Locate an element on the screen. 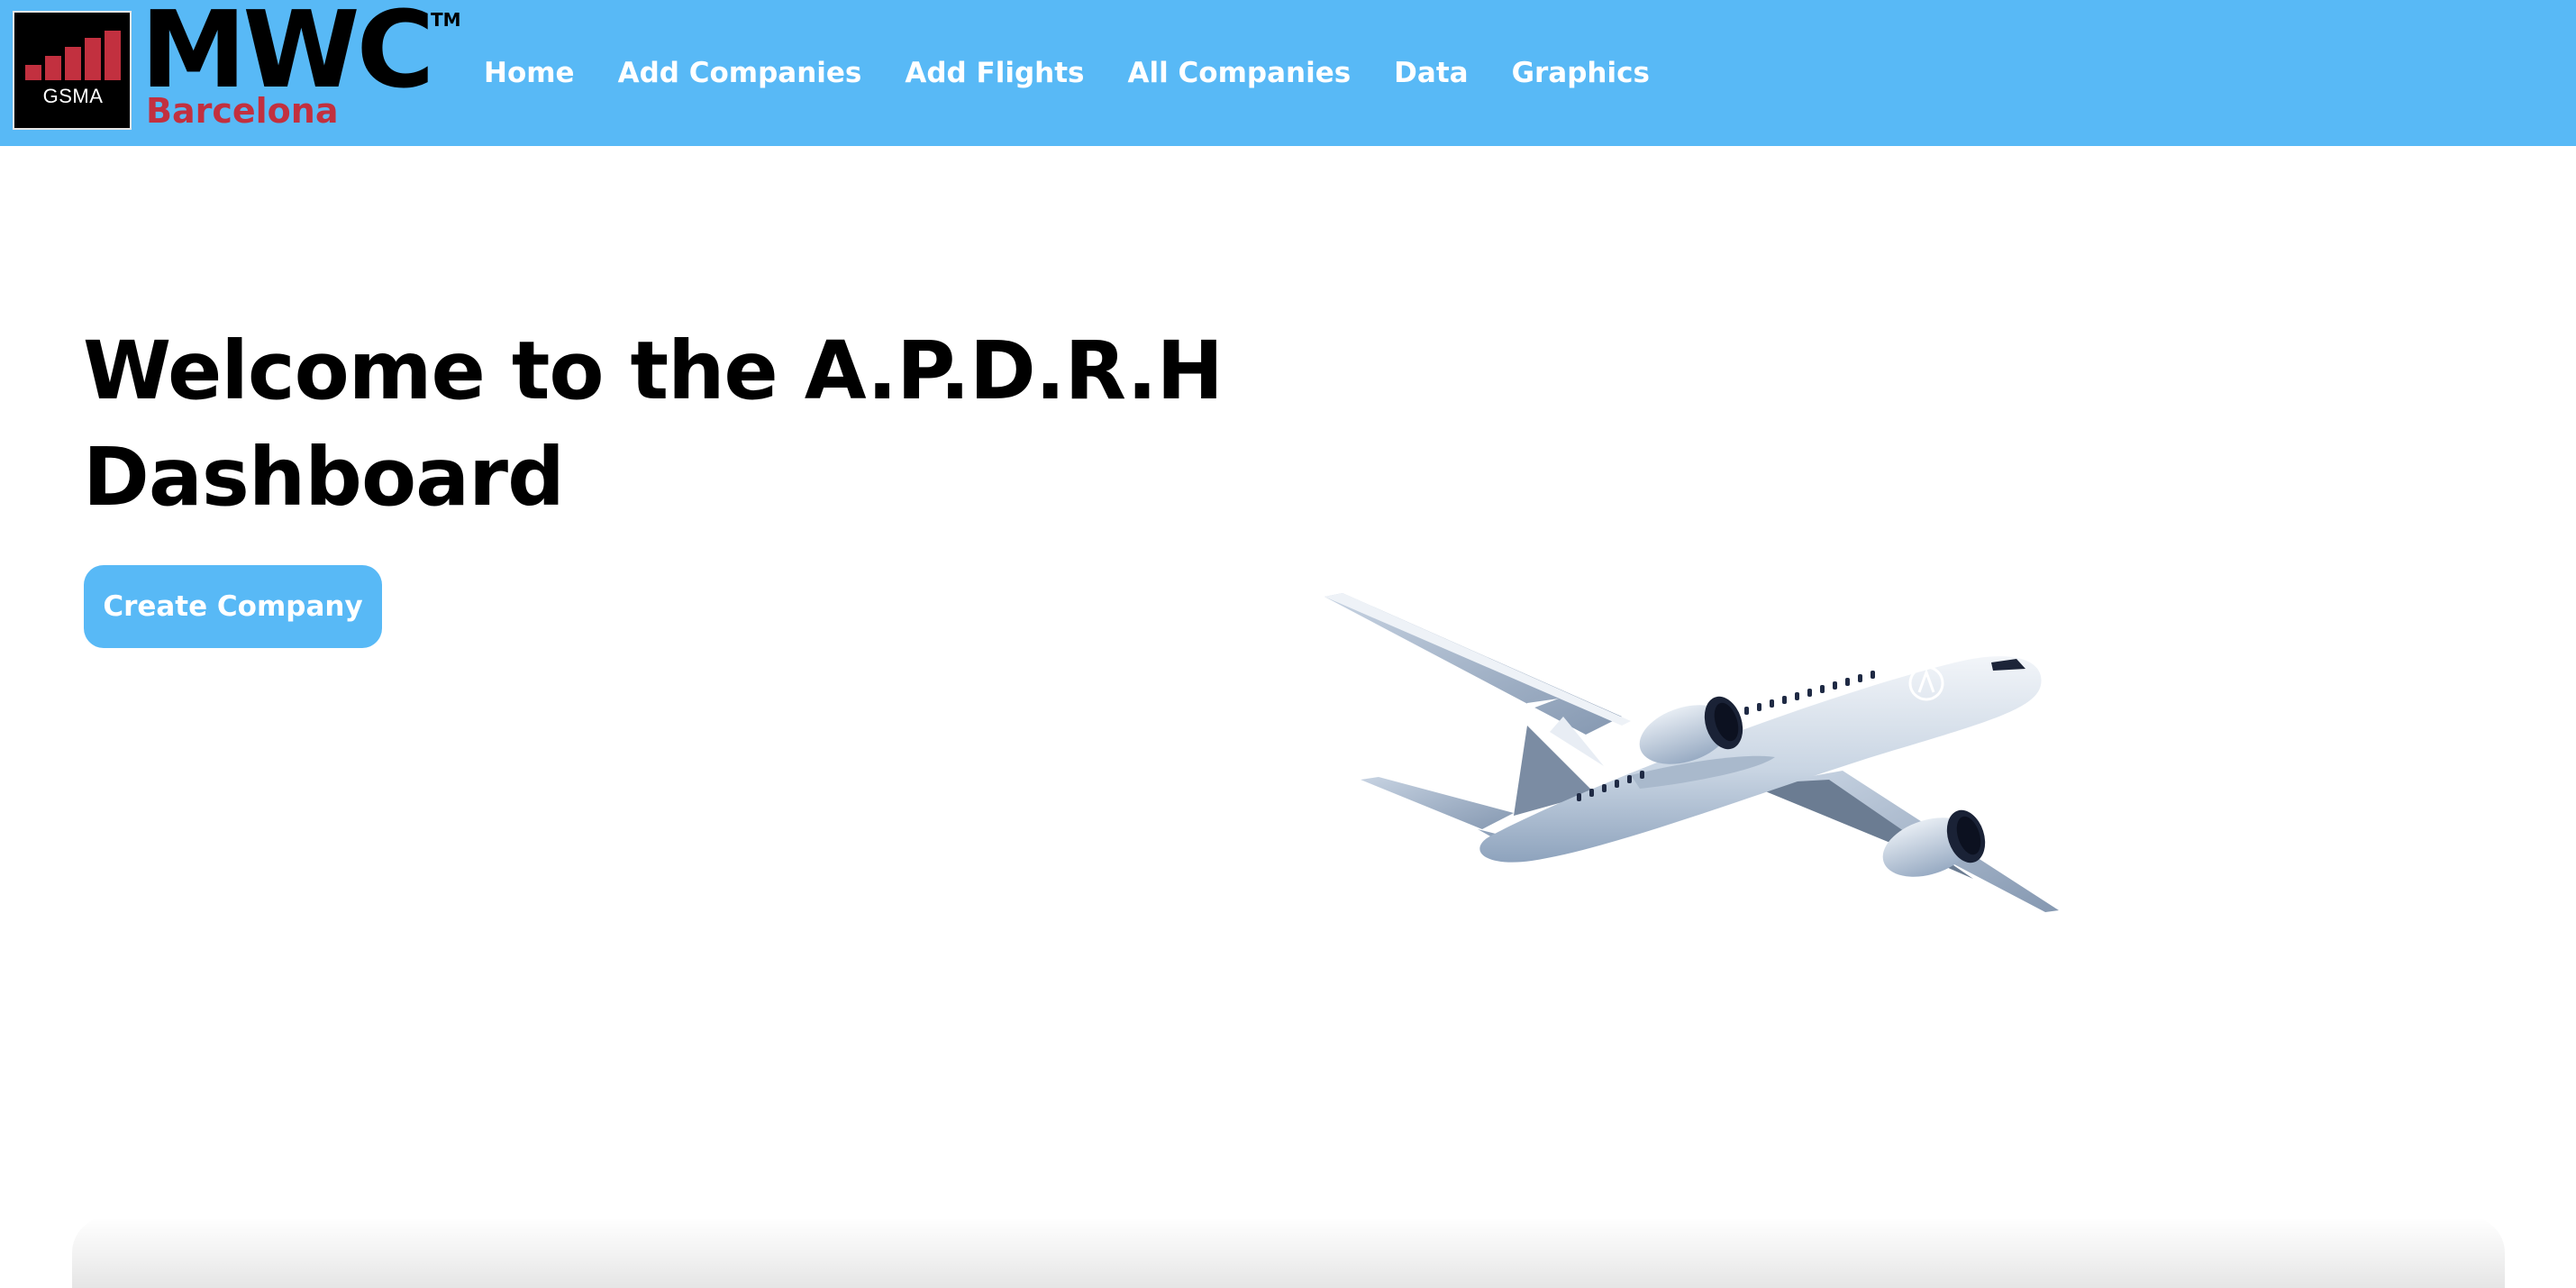 The width and height of the screenshot is (2576, 1288). signal-bars-icon is located at coordinates (73, 55).